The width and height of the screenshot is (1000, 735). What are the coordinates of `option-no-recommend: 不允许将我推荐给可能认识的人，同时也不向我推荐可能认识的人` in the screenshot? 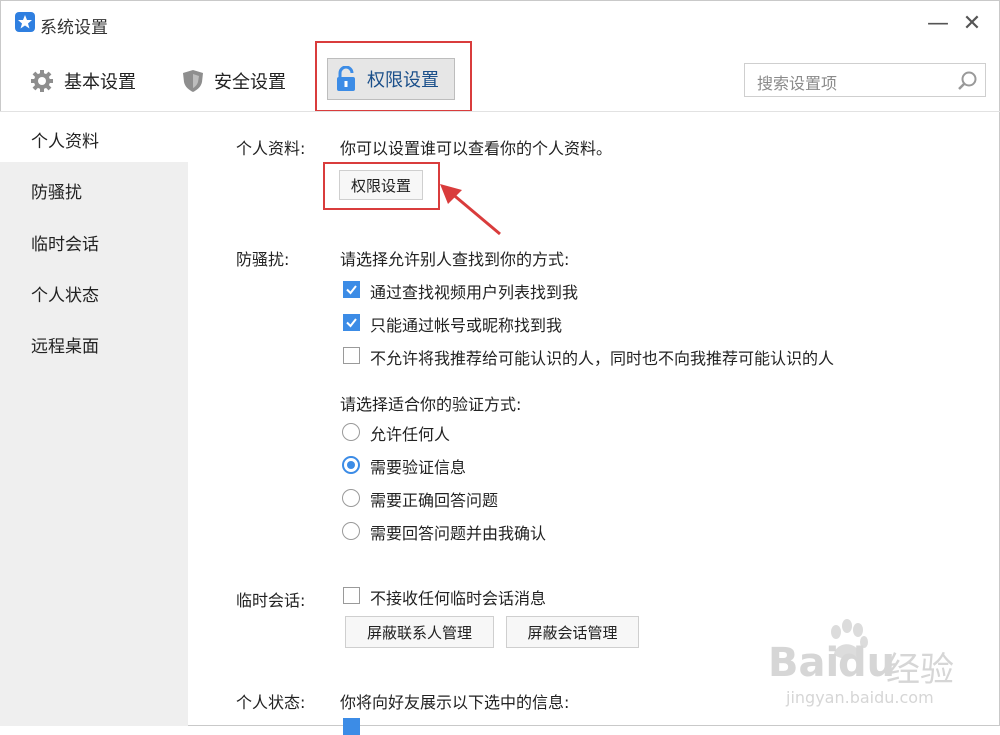 It's located at (602, 357).